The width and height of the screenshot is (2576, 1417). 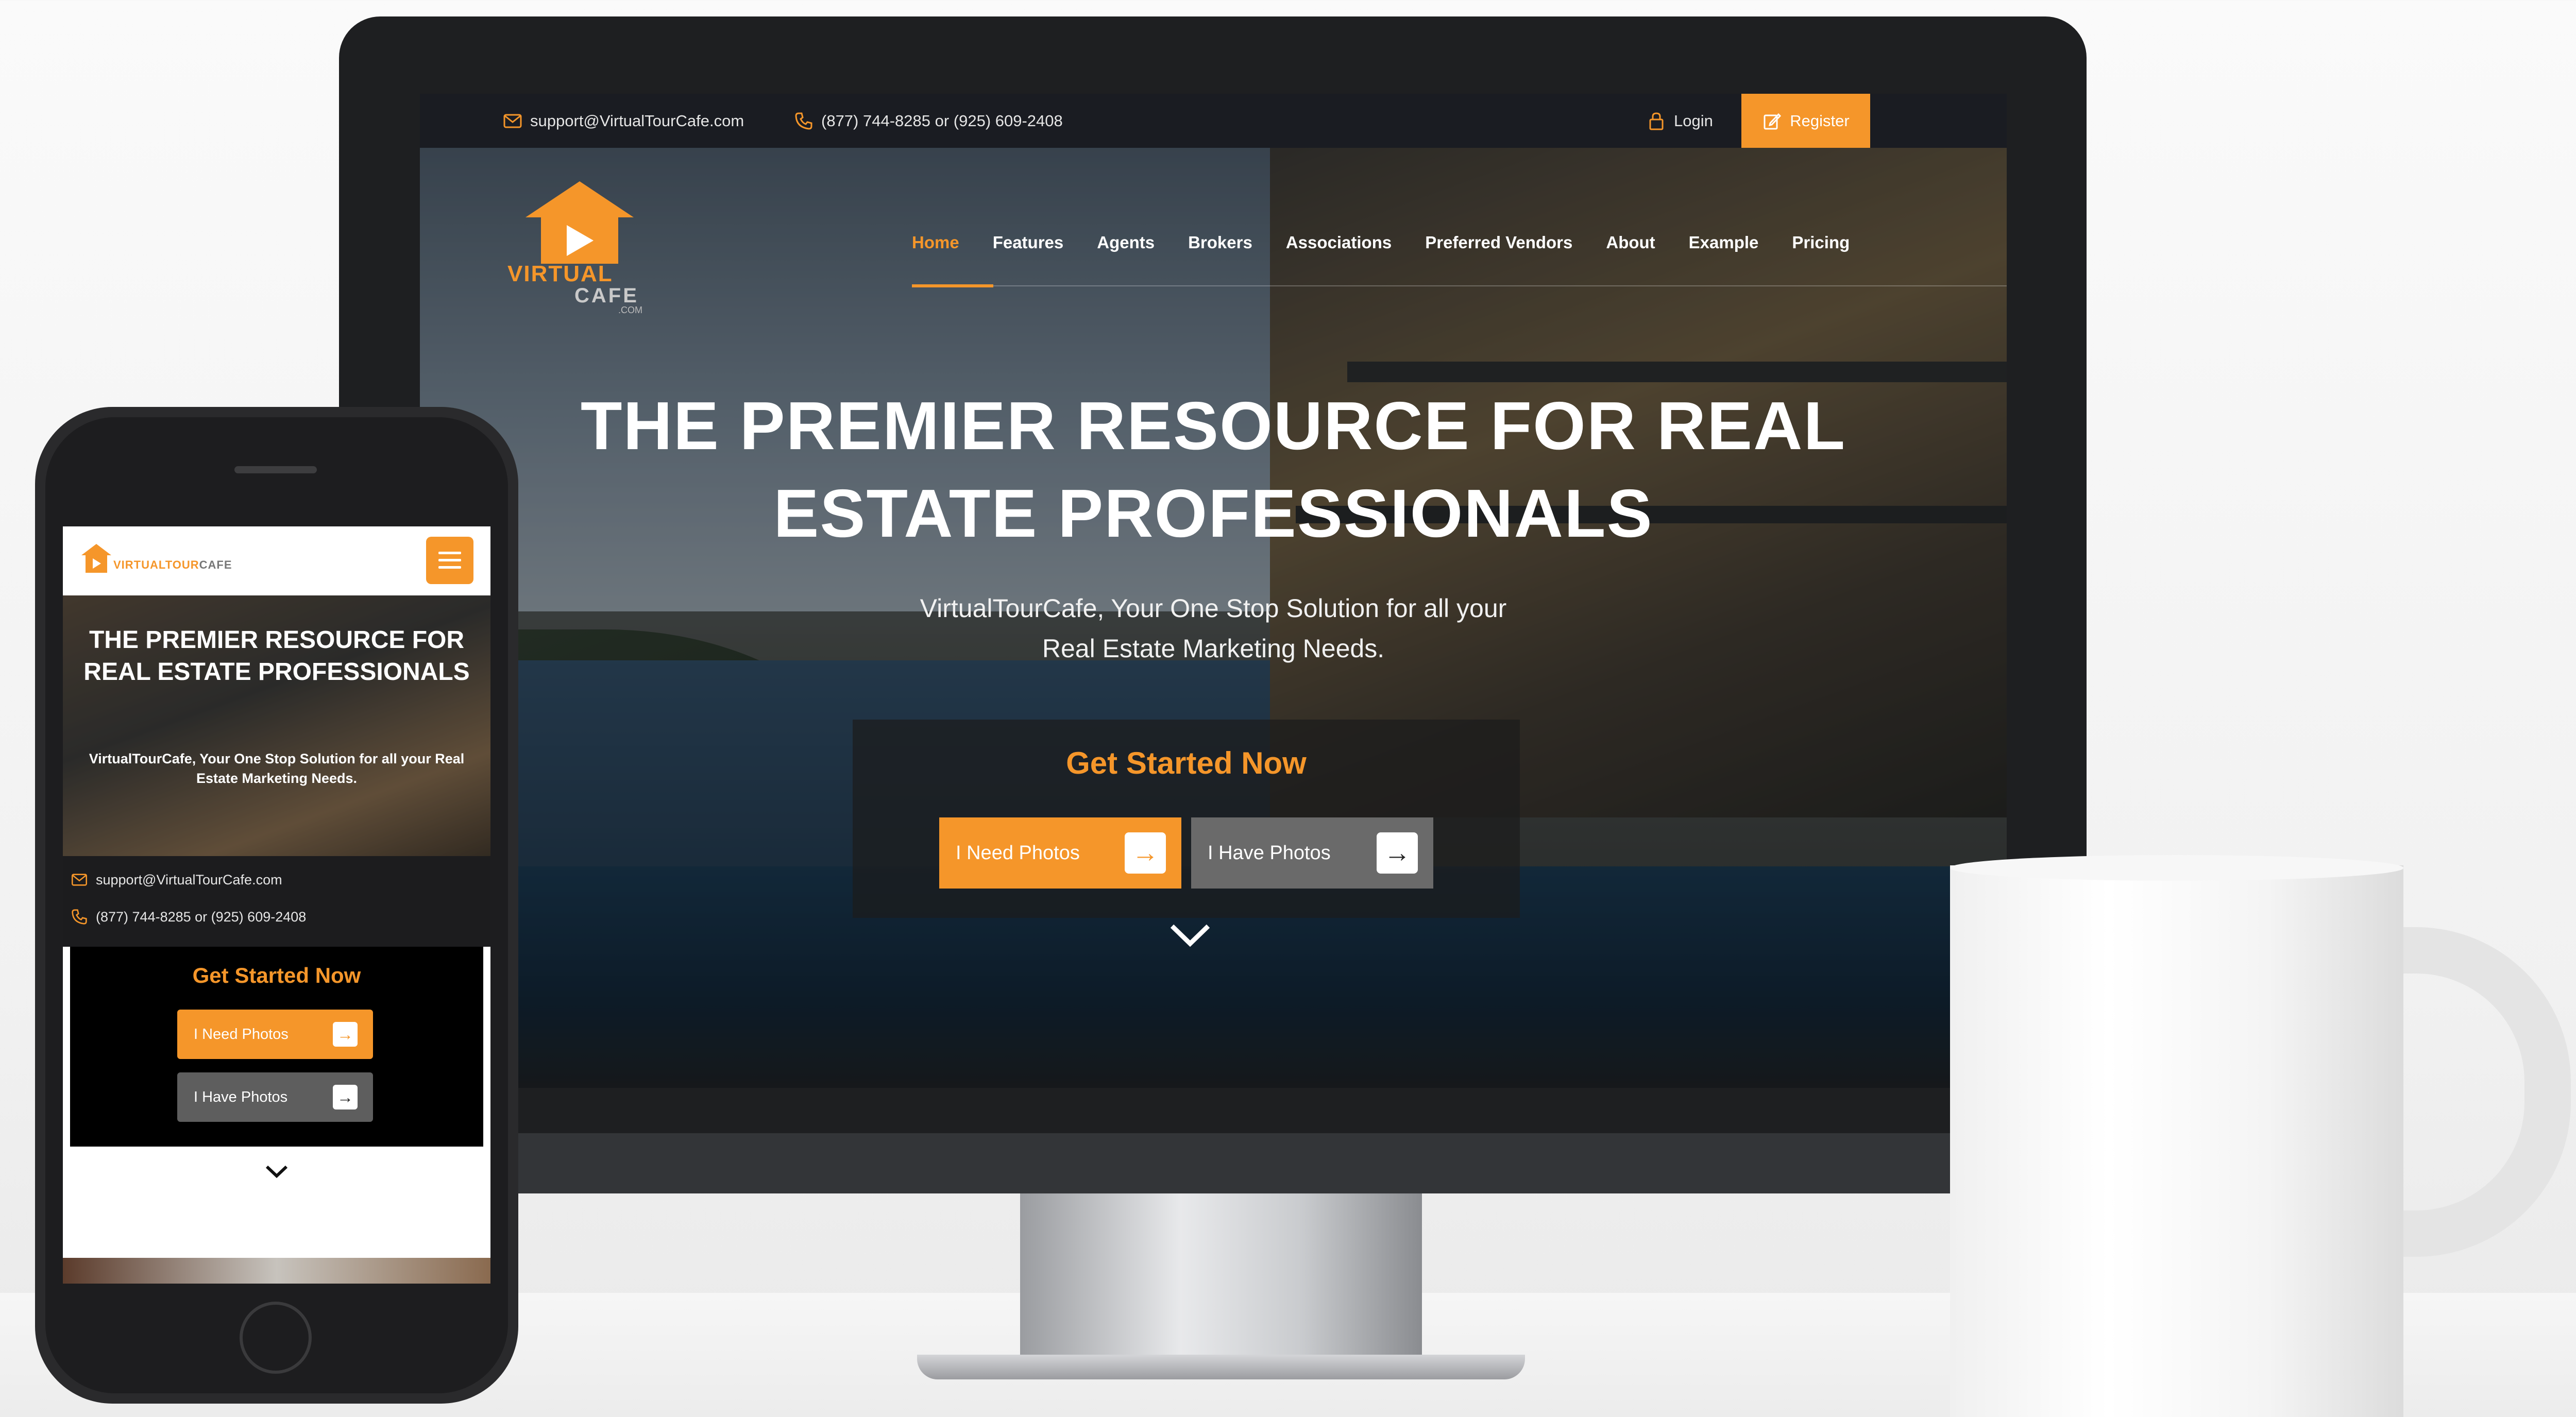 I want to click on mobile-contact-bar, so click(x=276, y=901).